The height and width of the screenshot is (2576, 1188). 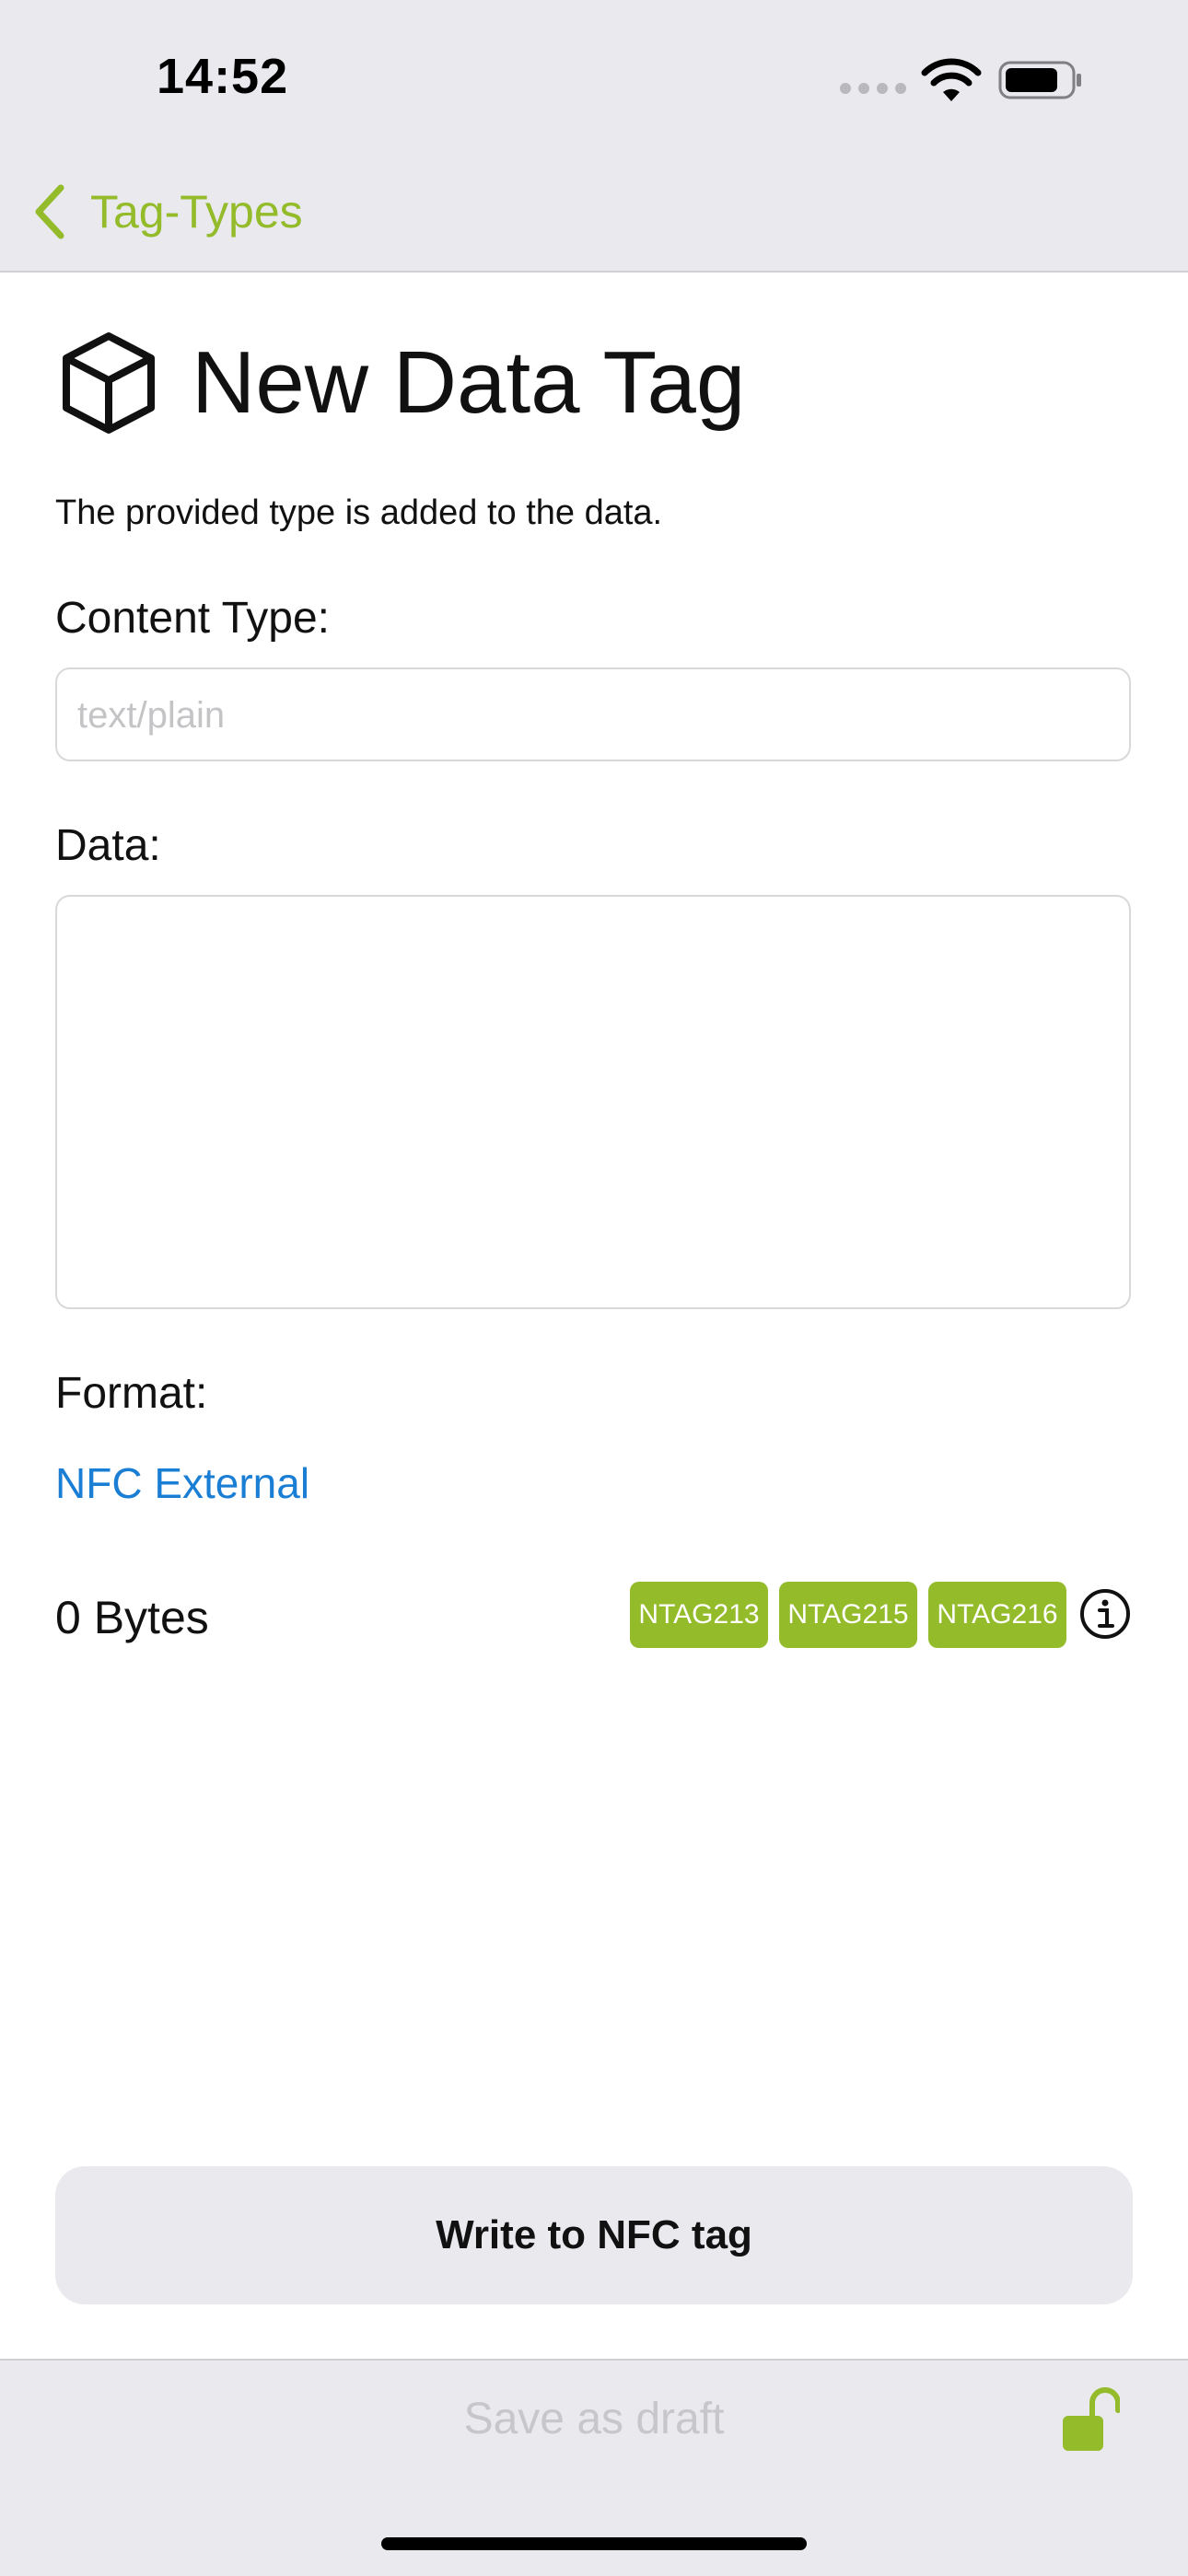 I want to click on page-header: New Data Tag, so click(x=402, y=383).